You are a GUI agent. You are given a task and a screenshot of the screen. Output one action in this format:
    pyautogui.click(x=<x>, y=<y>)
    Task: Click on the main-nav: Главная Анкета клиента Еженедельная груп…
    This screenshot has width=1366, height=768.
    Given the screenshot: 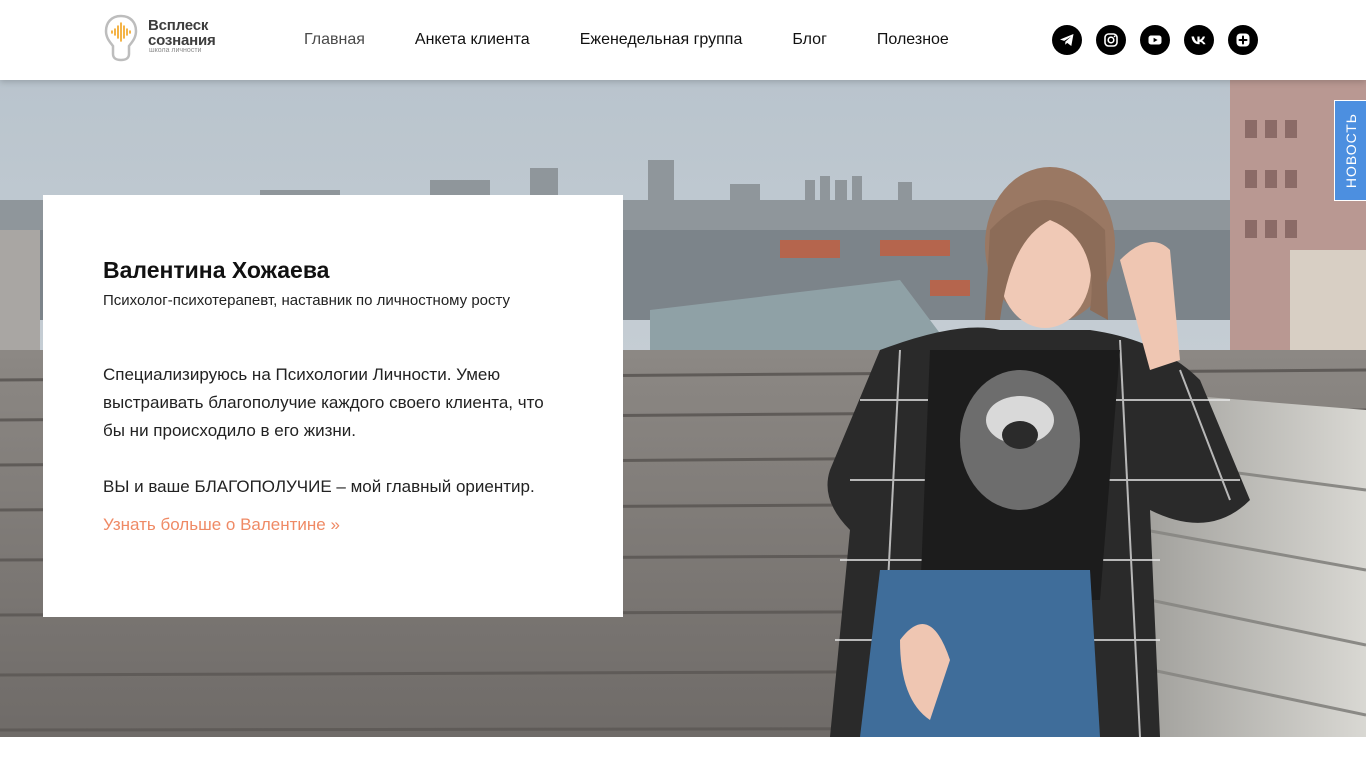 What is the action you would take?
    pyautogui.click(x=651, y=40)
    